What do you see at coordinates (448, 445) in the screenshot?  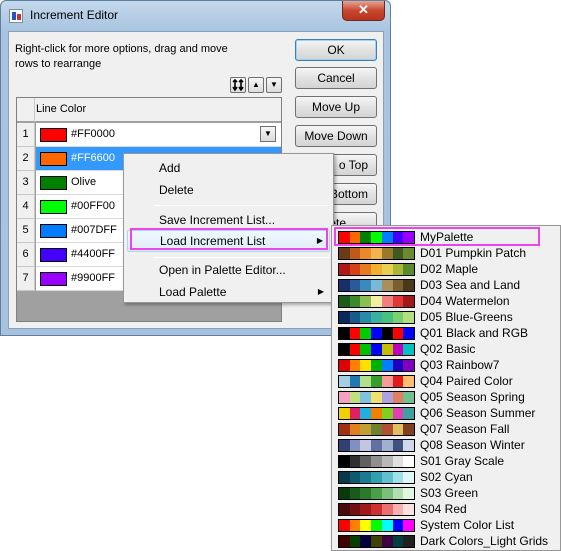 I see `palette-item: Q08 Season Winter` at bounding box center [448, 445].